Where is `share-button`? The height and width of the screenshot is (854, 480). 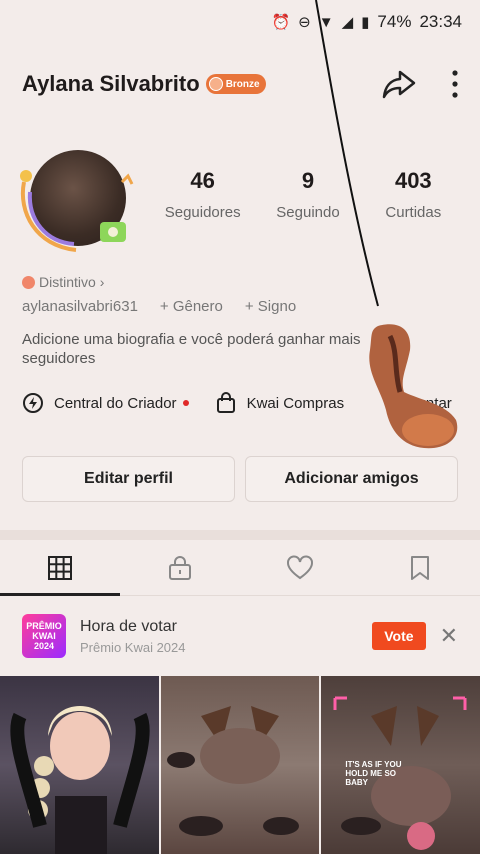 share-button is located at coordinates (399, 84).